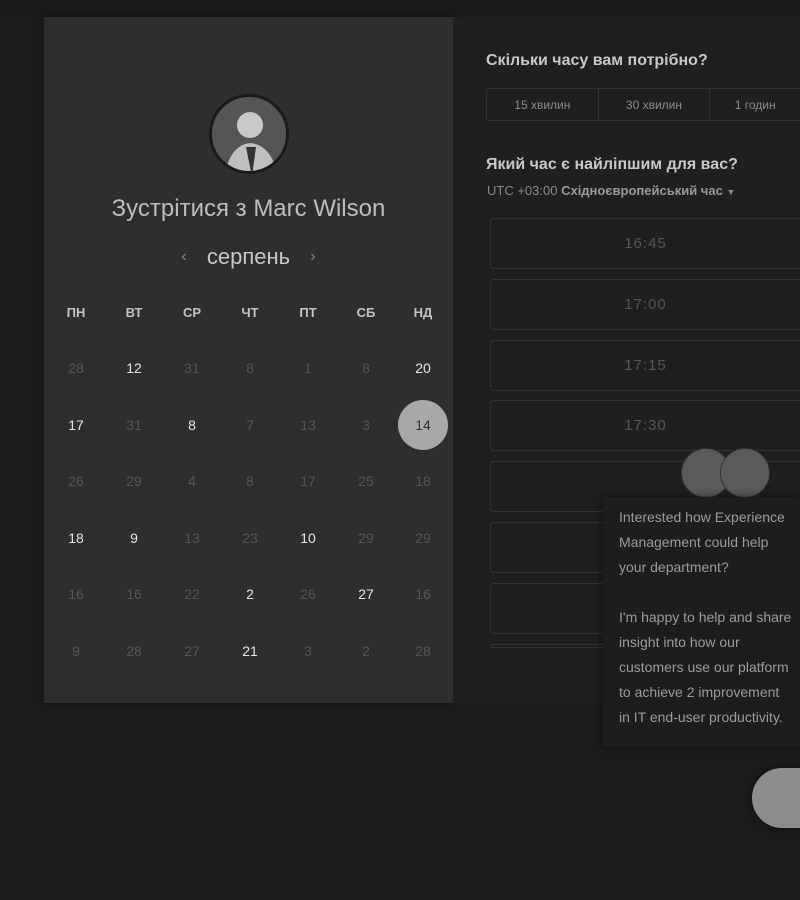 Image resolution: width=800 pixels, height=900 pixels. Describe the element at coordinates (312, 257) in the screenshot. I see `chevron-right-icon: ›` at that location.